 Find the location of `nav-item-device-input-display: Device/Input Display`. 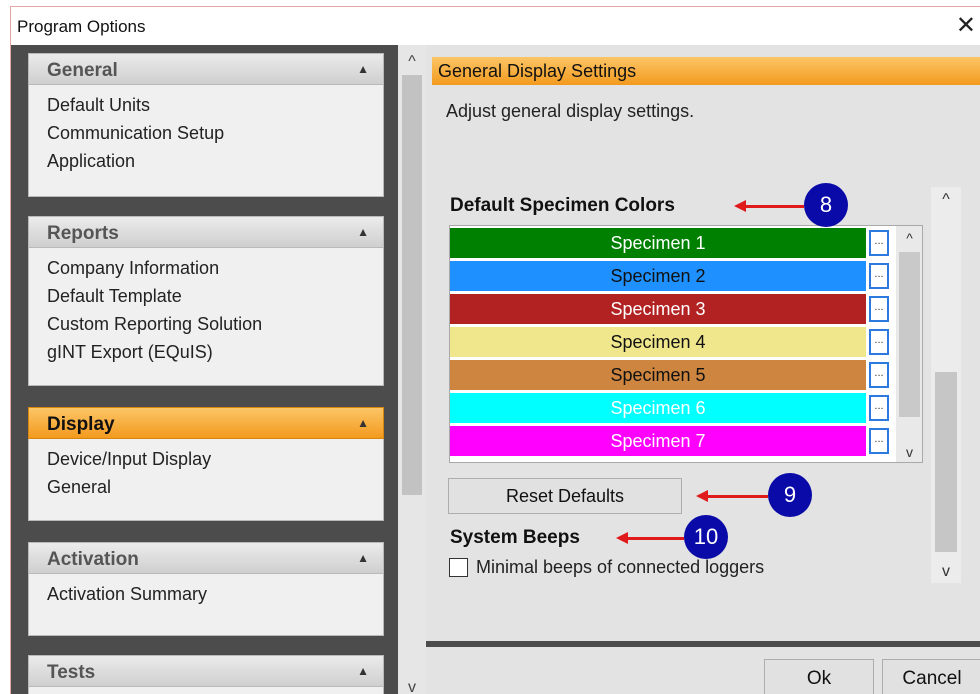

nav-item-device-input-display: Device/Input Display is located at coordinates (215, 459).